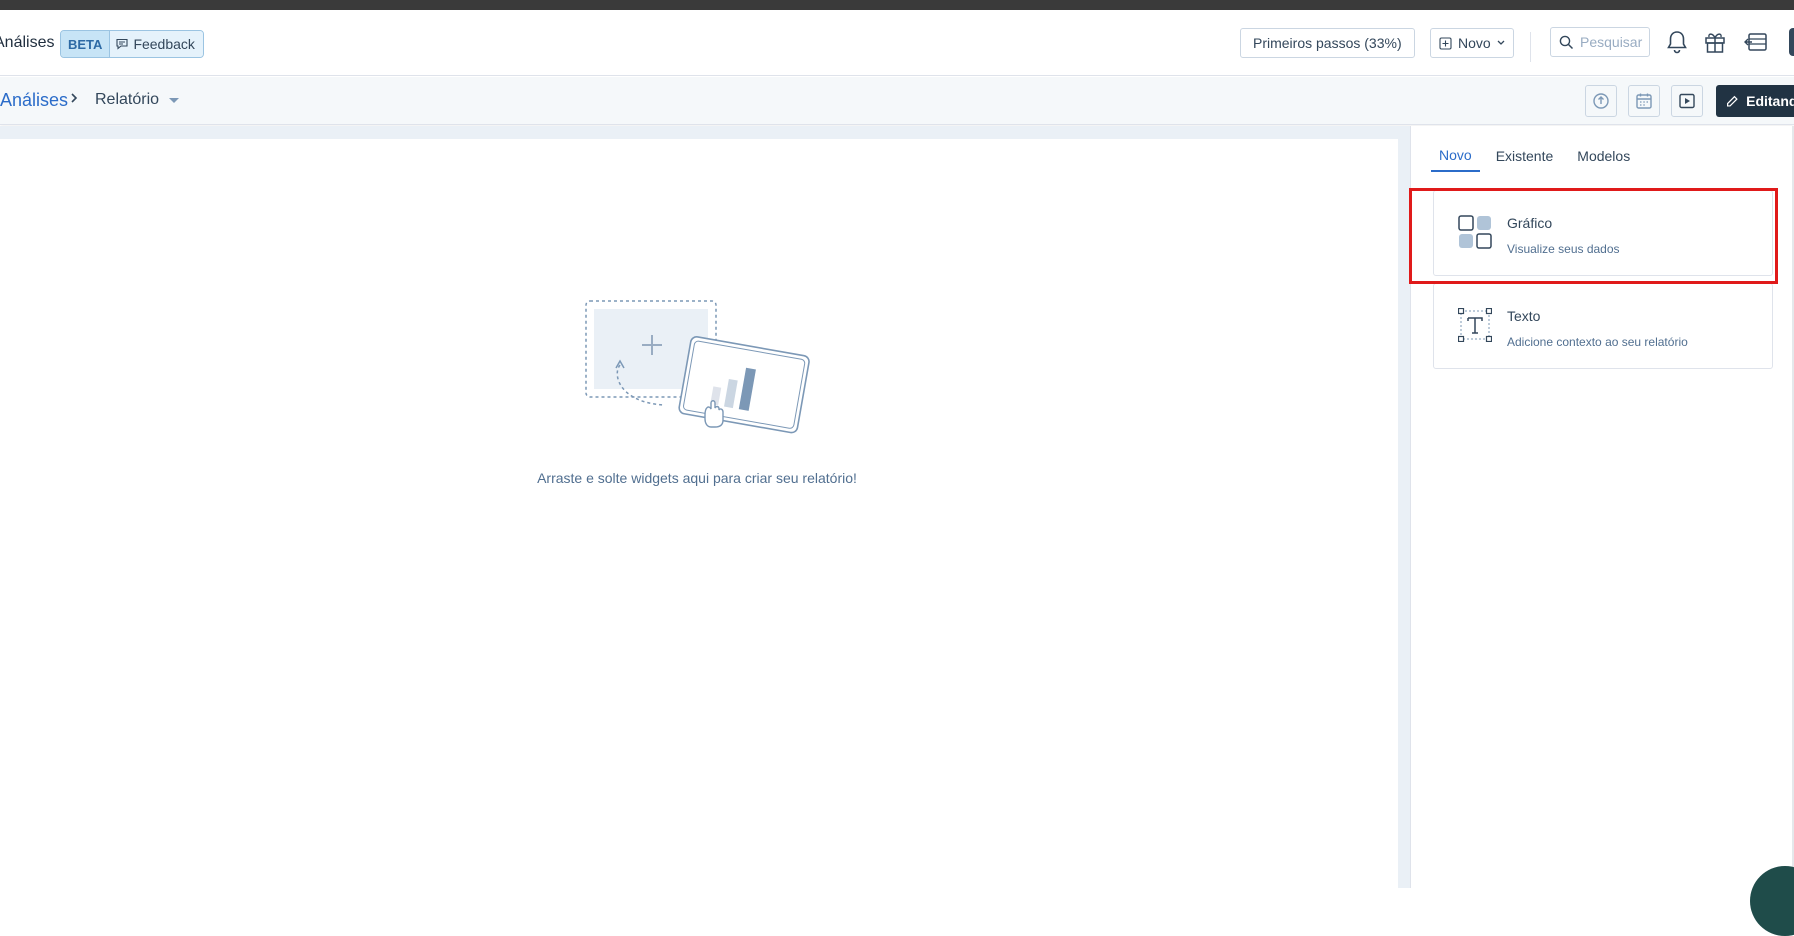 This screenshot has height=936, width=1794. What do you see at coordinates (897, 5) in the screenshot?
I see `browser-top-strip` at bounding box center [897, 5].